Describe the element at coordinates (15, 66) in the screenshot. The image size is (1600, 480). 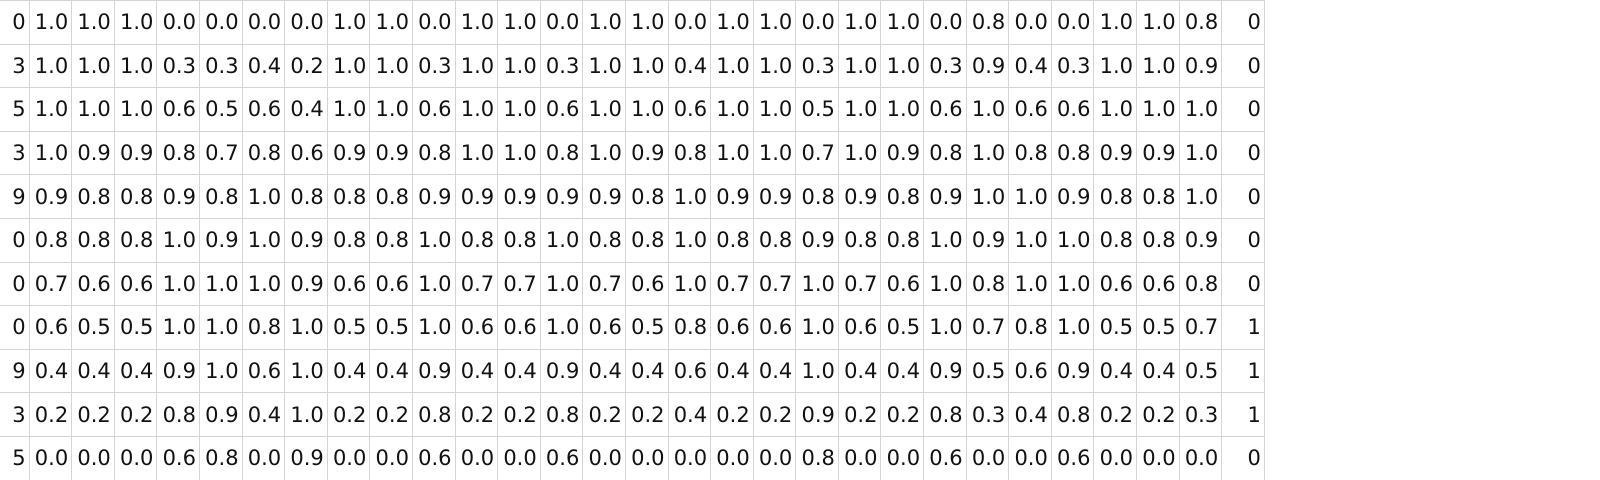
I see `cell: 3` at that location.